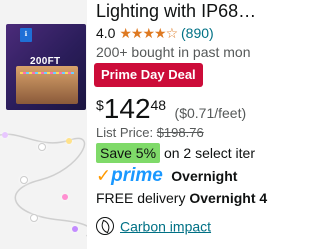 The width and height of the screenshot is (320, 249). Describe the element at coordinates (137, 175) in the screenshot. I see `prime-logo: prime` at that location.